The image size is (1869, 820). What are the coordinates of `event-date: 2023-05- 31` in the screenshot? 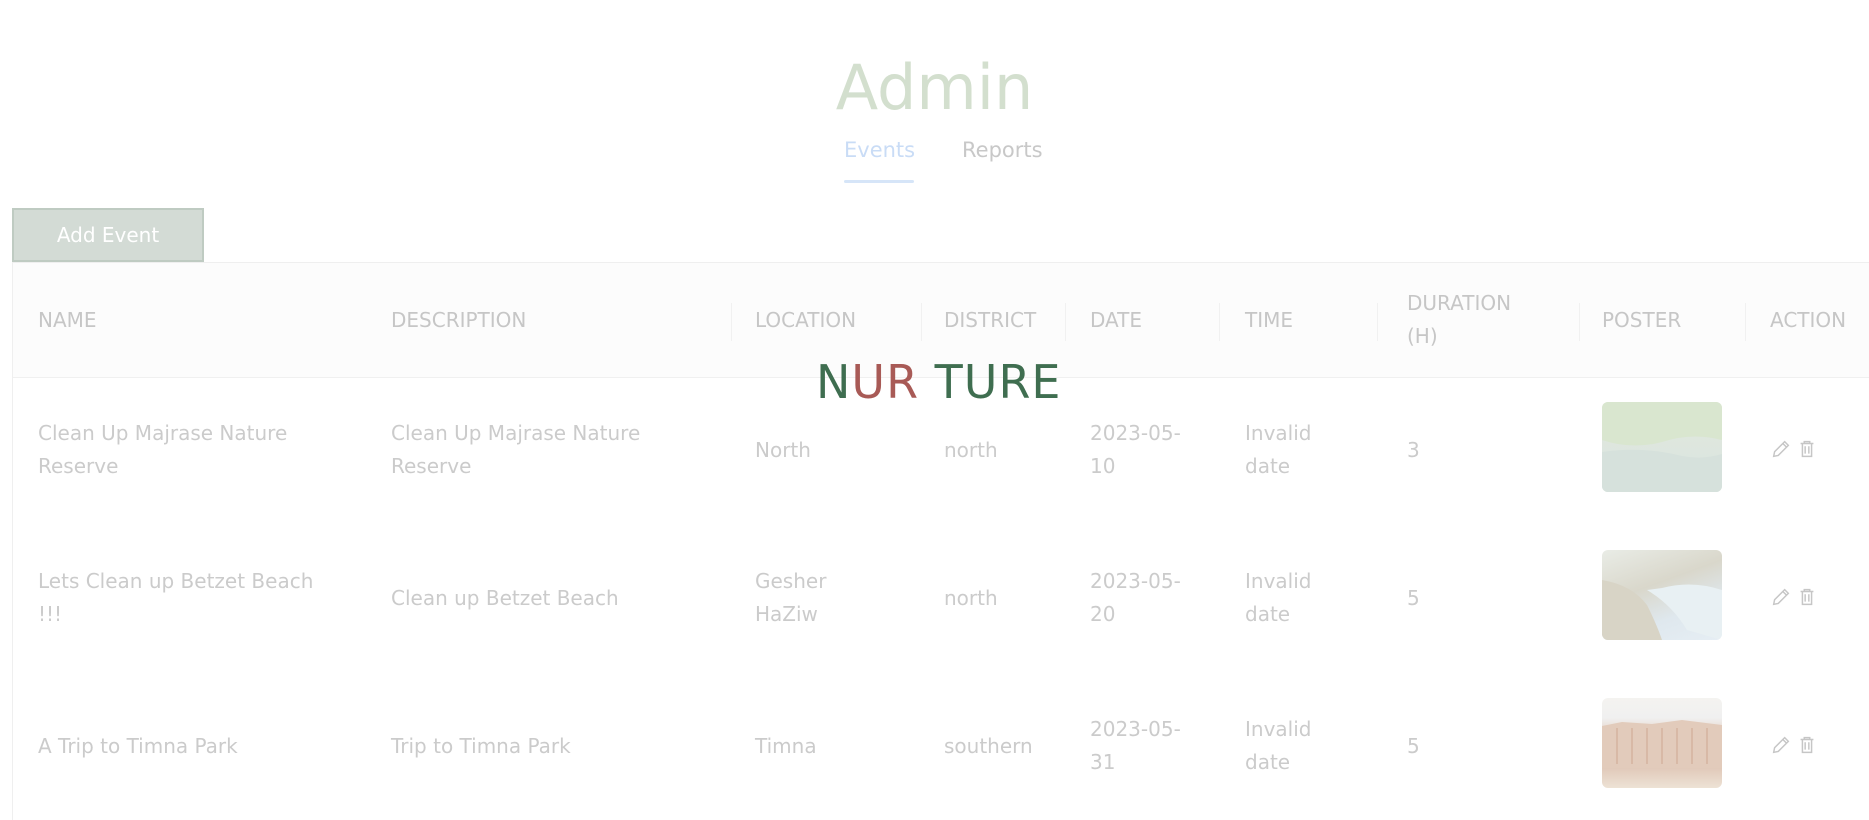 It's located at (1135, 746).